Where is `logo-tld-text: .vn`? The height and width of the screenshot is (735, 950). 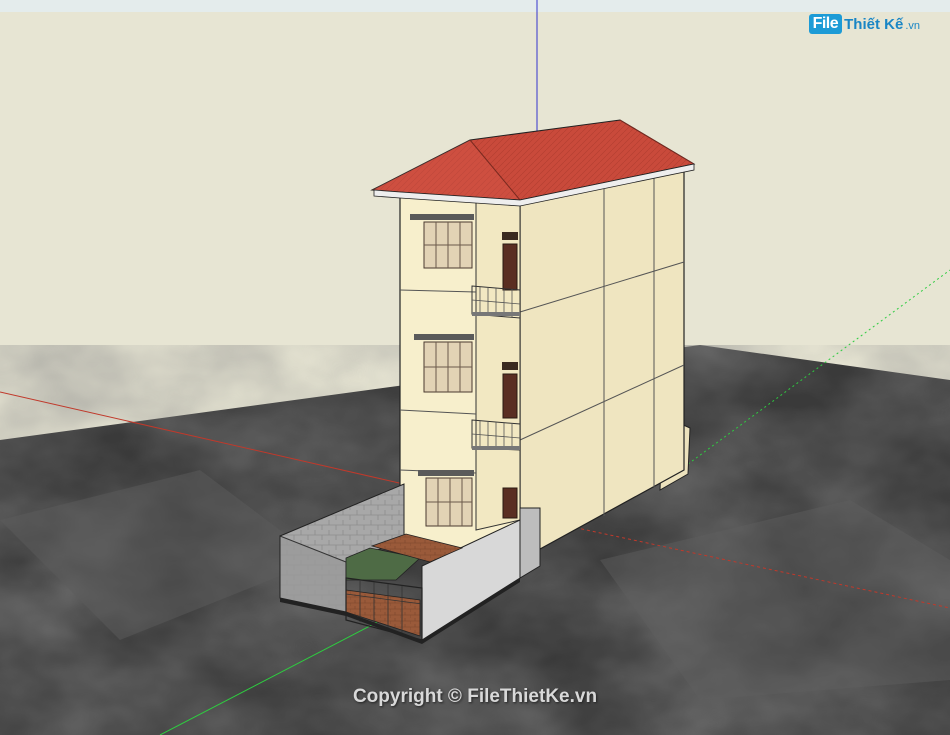 logo-tld-text: .vn is located at coordinates (912, 26).